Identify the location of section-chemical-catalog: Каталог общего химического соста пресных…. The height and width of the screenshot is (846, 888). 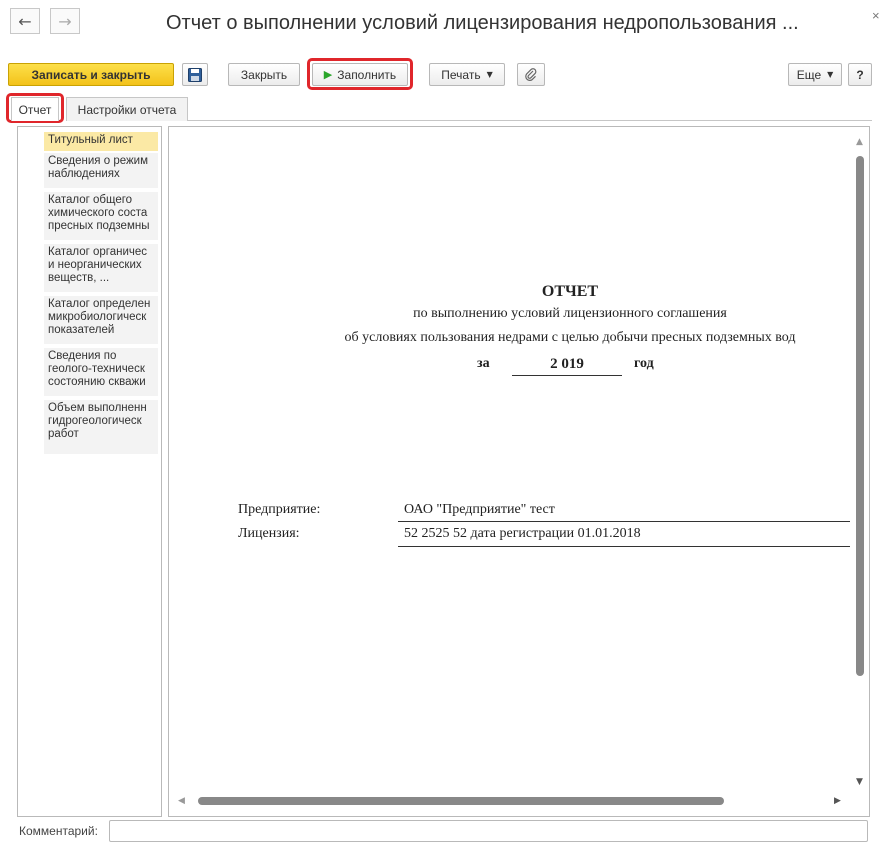
(101, 216).